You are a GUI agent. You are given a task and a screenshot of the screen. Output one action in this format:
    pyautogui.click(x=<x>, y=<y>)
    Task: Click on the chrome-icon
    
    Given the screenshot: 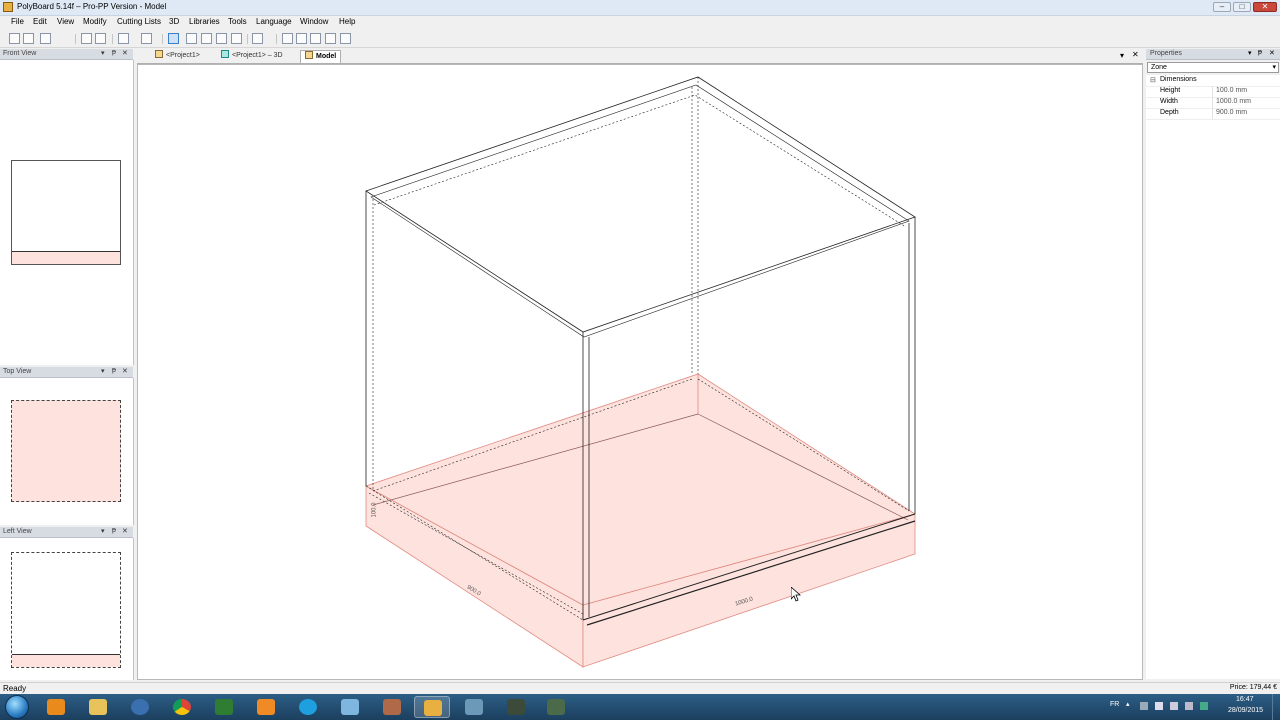 What is the action you would take?
    pyautogui.click(x=182, y=707)
    